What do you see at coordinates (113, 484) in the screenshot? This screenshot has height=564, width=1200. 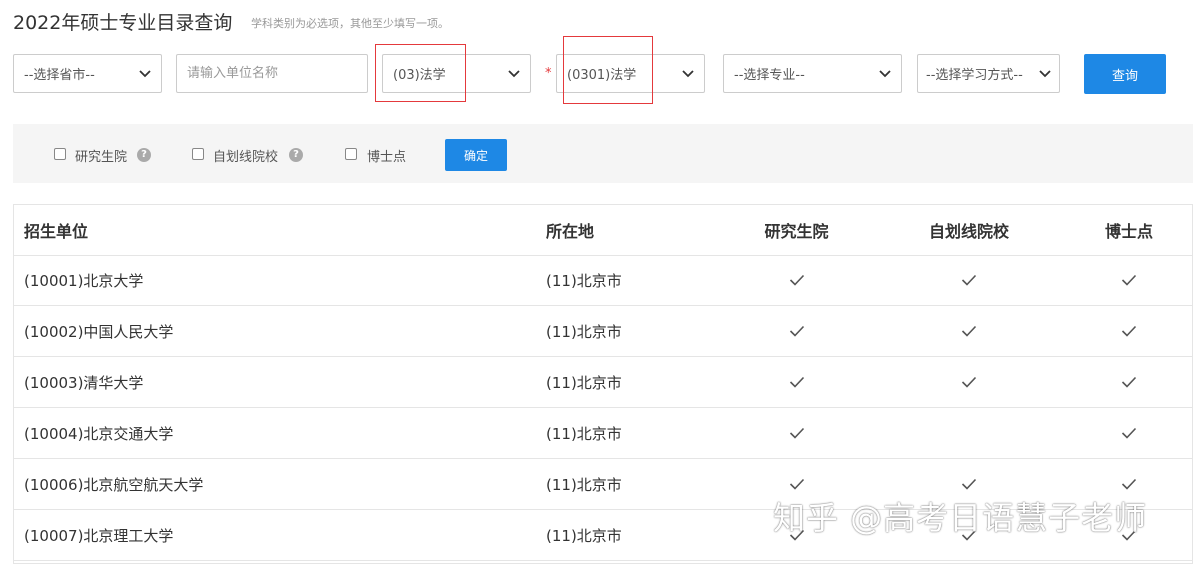 I see `unit-cell: (10006)北京航空航天大学` at bounding box center [113, 484].